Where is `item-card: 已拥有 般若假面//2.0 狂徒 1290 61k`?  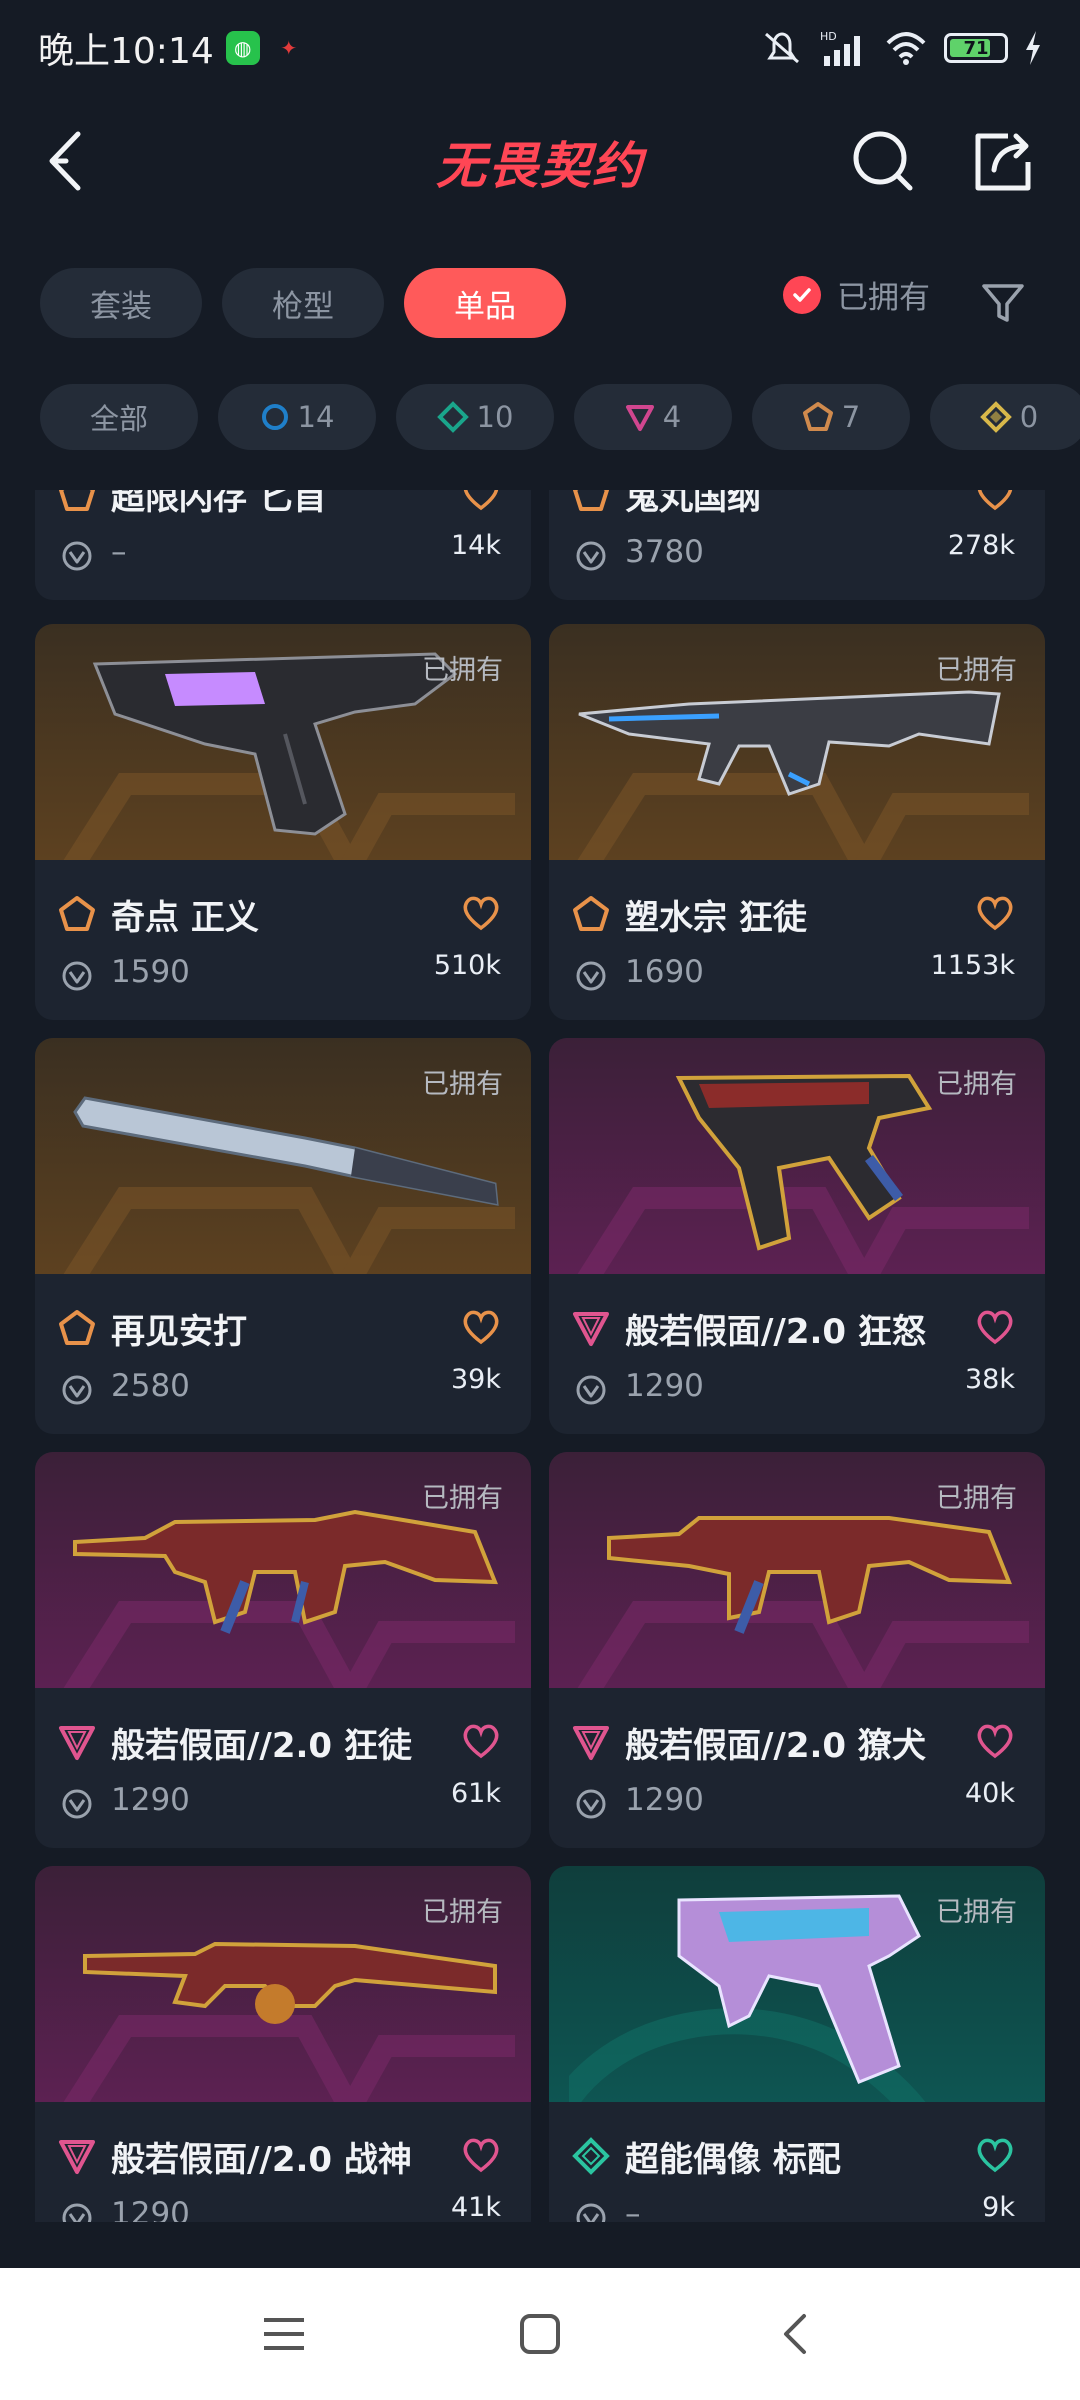 item-card: 已拥有 般若假面//2.0 狂徒 1290 61k is located at coordinates (283, 1650).